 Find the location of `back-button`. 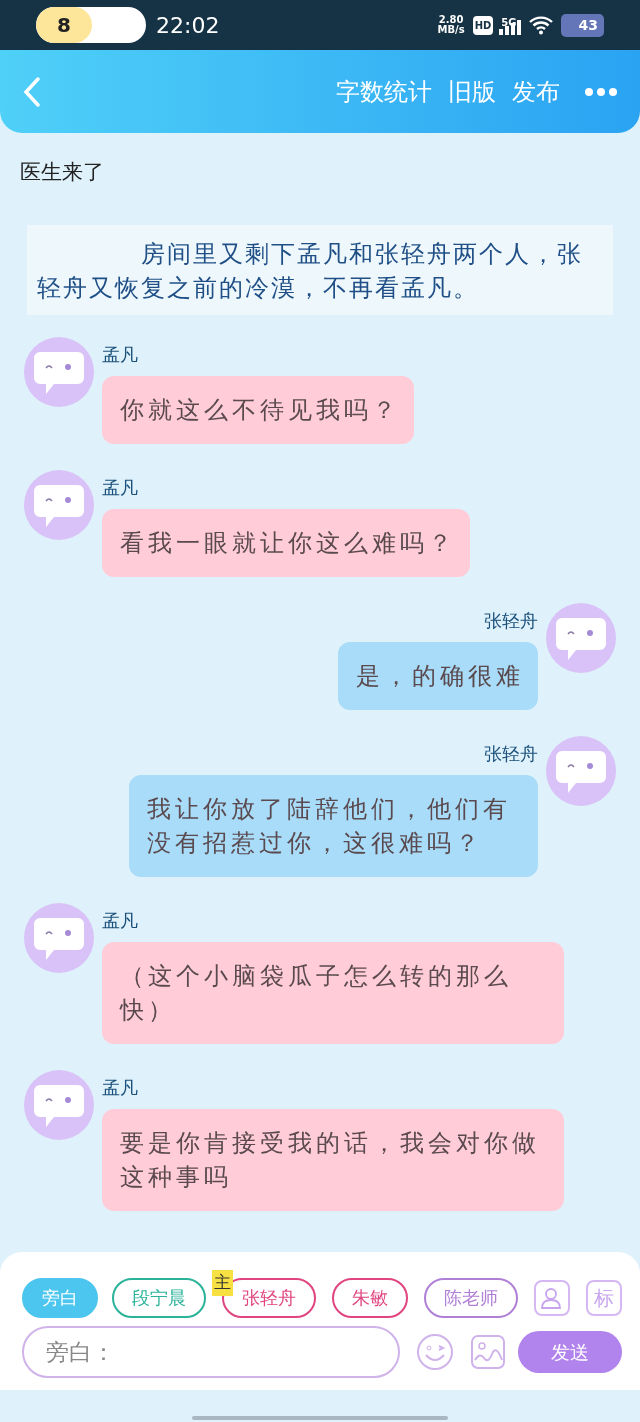

back-button is located at coordinates (32, 91).